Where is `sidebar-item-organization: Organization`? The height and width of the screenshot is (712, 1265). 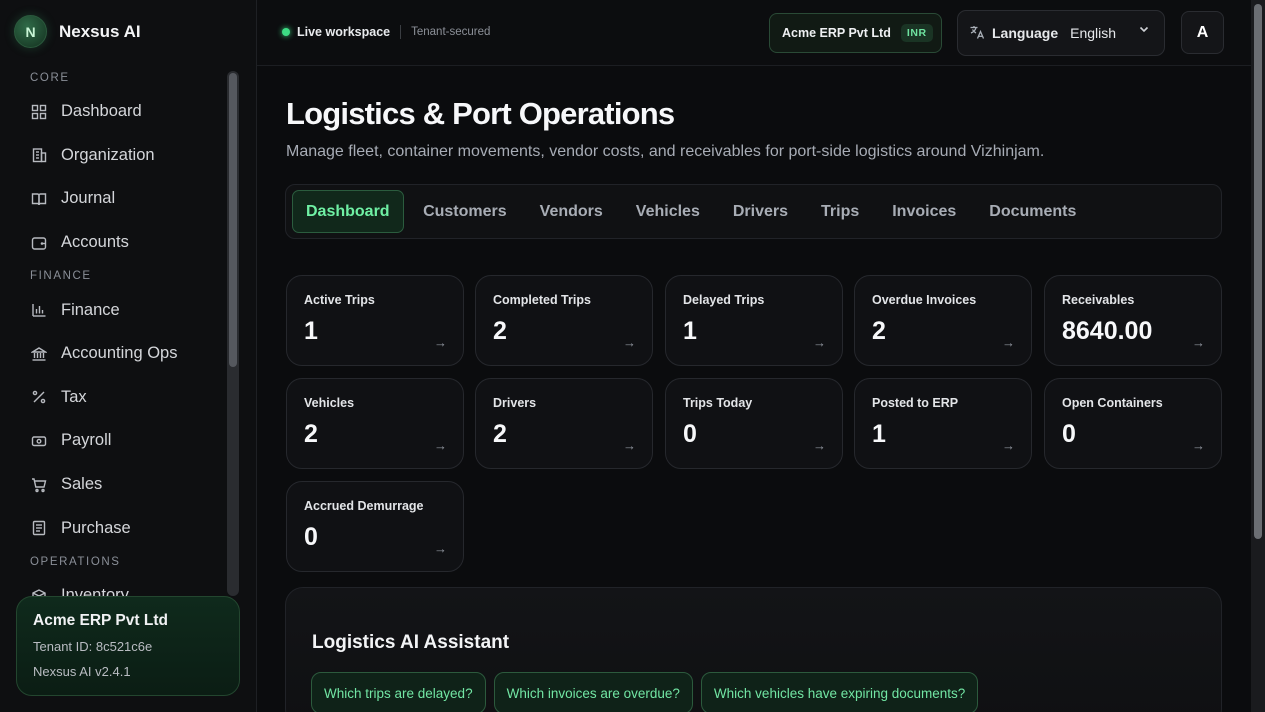 sidebar-item-organization: Organization is located at coordinates (120, 156).